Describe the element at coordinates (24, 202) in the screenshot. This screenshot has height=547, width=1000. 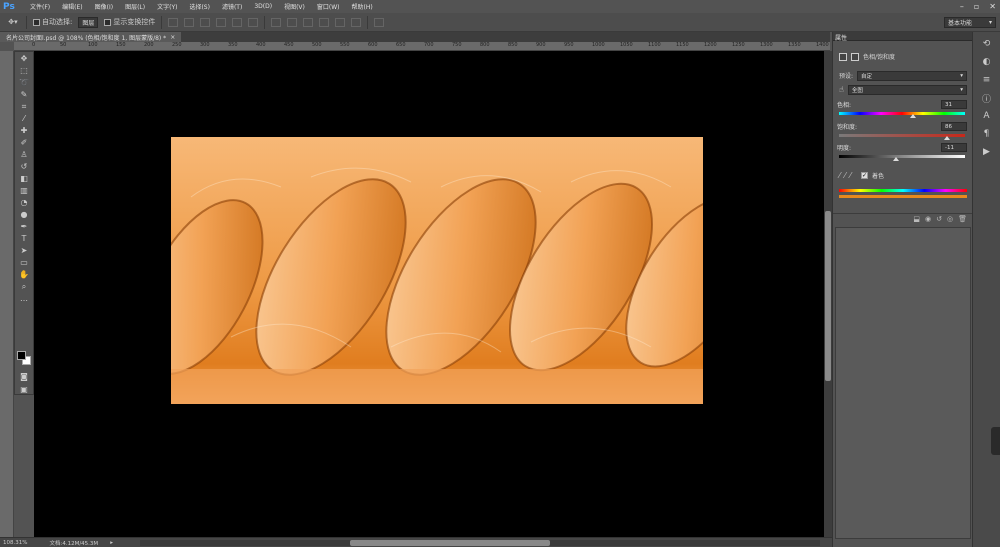
I see `blur-tool-icon: ◔` at that location.